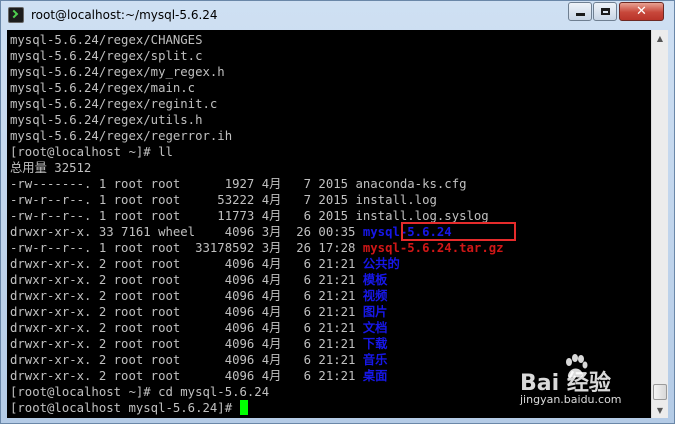 The image size is (675, 424). Describe the element at coordinates (51, 168) in the screenshot. I see `terminal-line: 总用量 32512` at that location.